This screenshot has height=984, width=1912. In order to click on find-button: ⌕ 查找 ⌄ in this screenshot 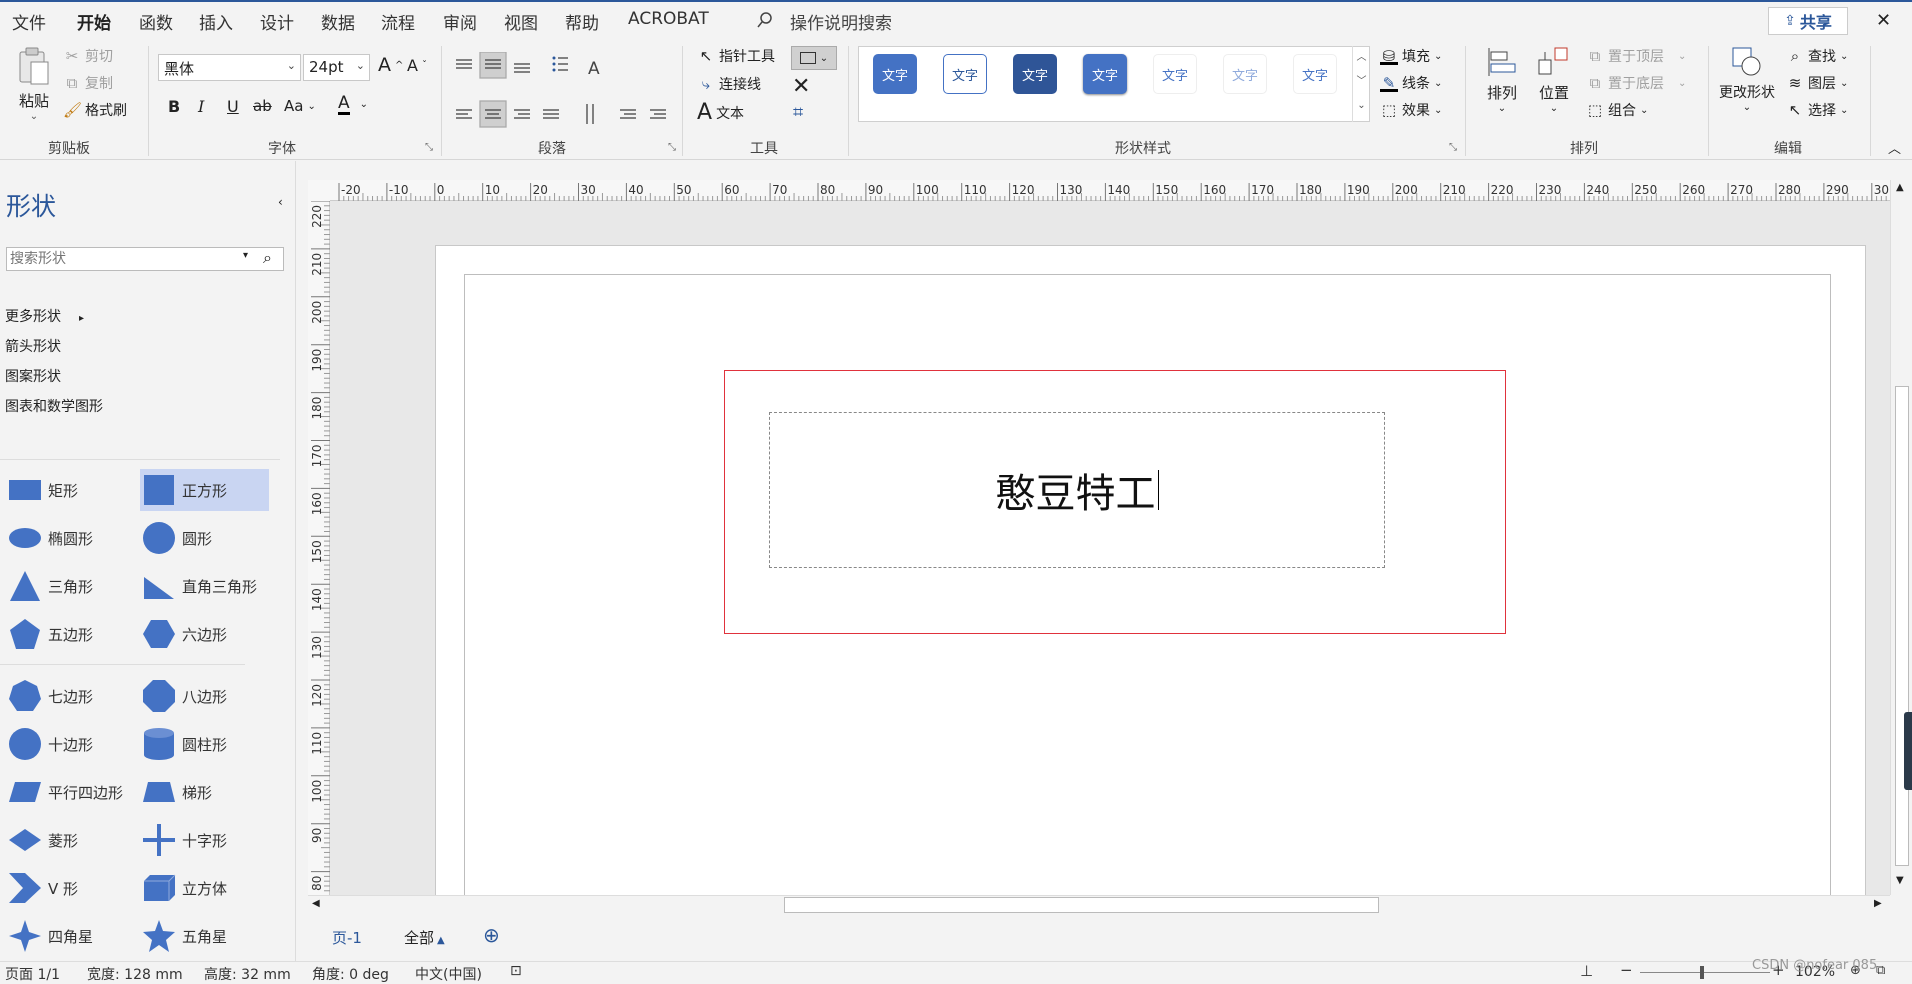, I will do `click(1817, 56)`.